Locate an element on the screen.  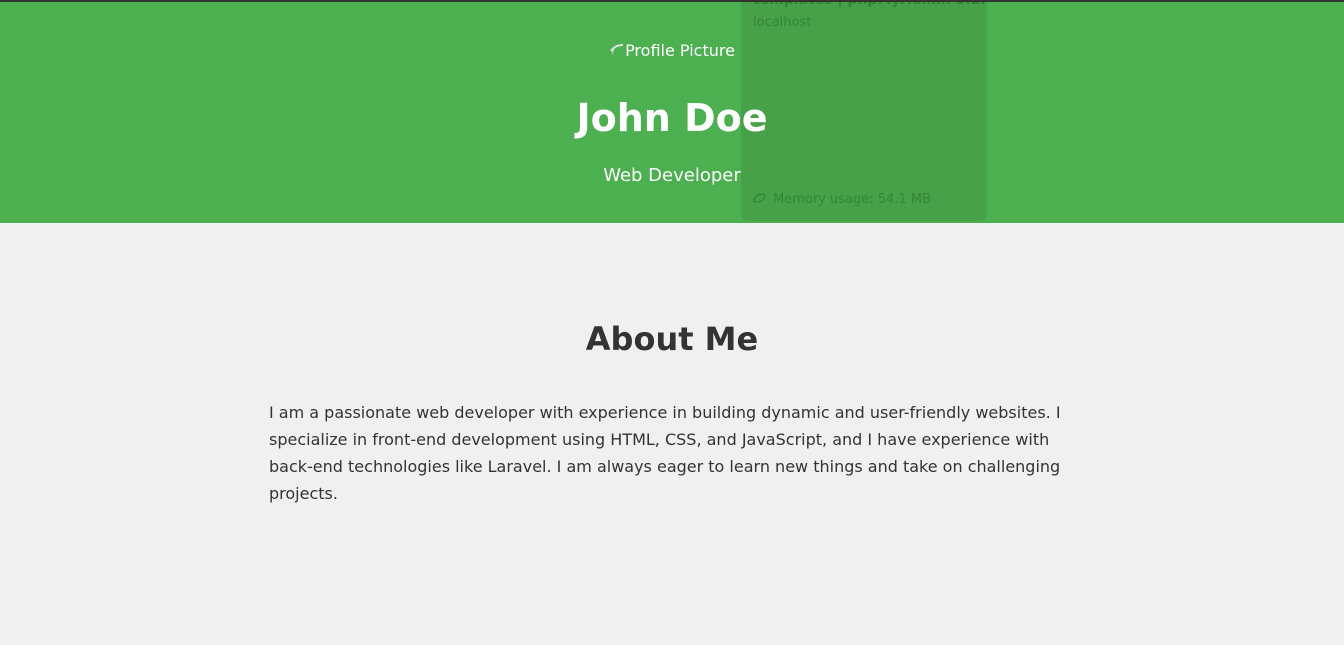
broken-image-icon is located at coordinates (617, 50).